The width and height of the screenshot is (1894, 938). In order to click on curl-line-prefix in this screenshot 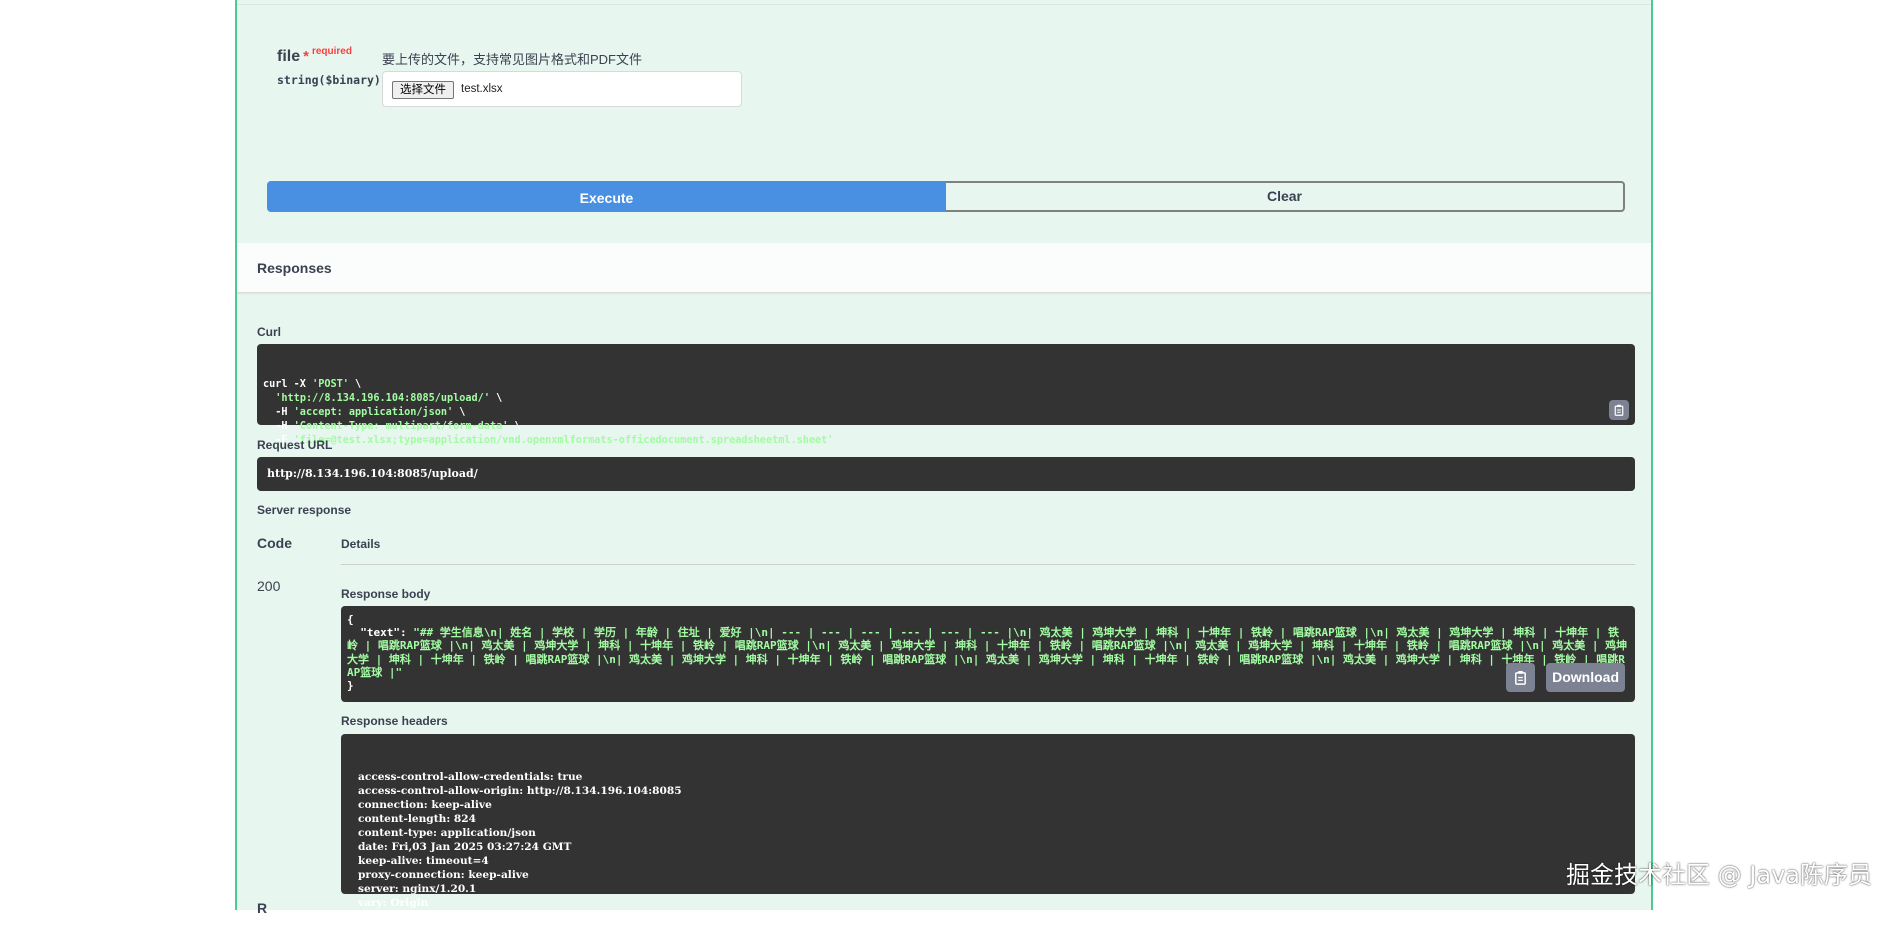, I will do `click(269, 398)`.